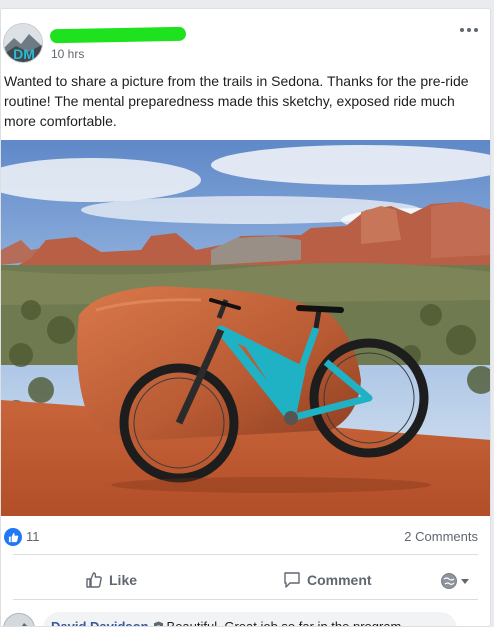  I want to click on post-actions: Like Comment, so click(245, 580).